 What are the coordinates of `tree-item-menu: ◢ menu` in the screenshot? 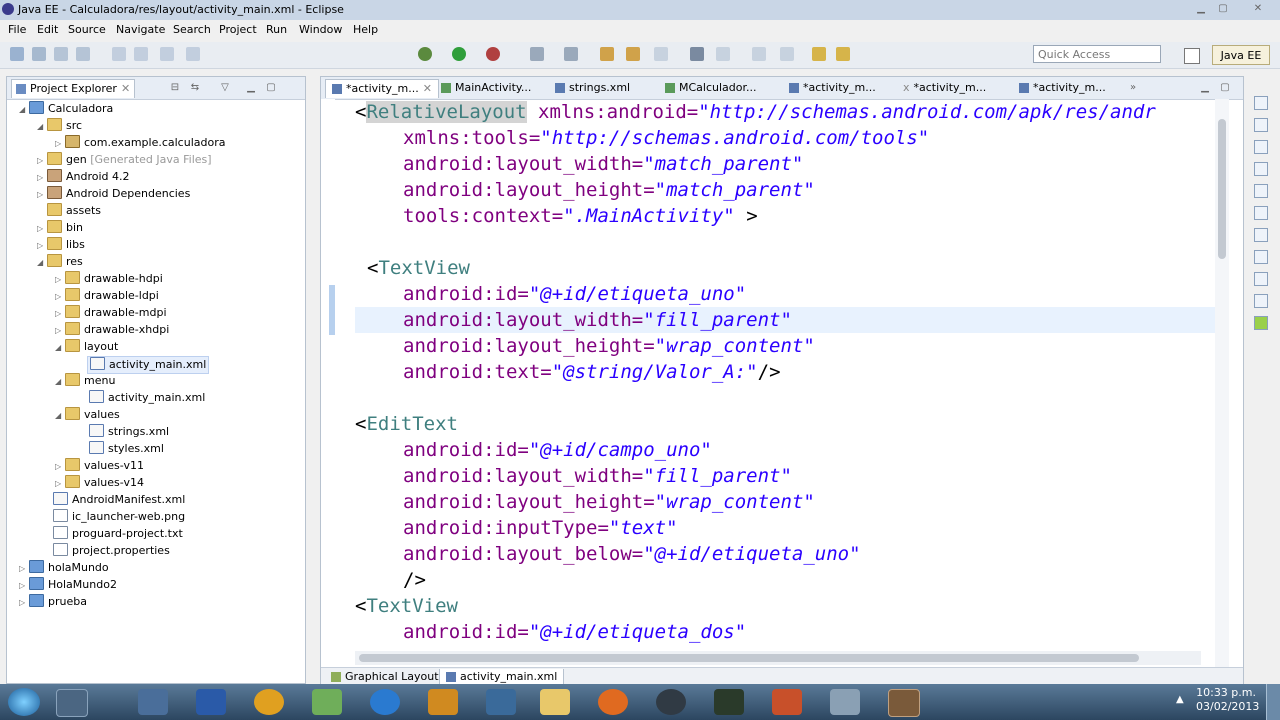 It's located at (85, 381).